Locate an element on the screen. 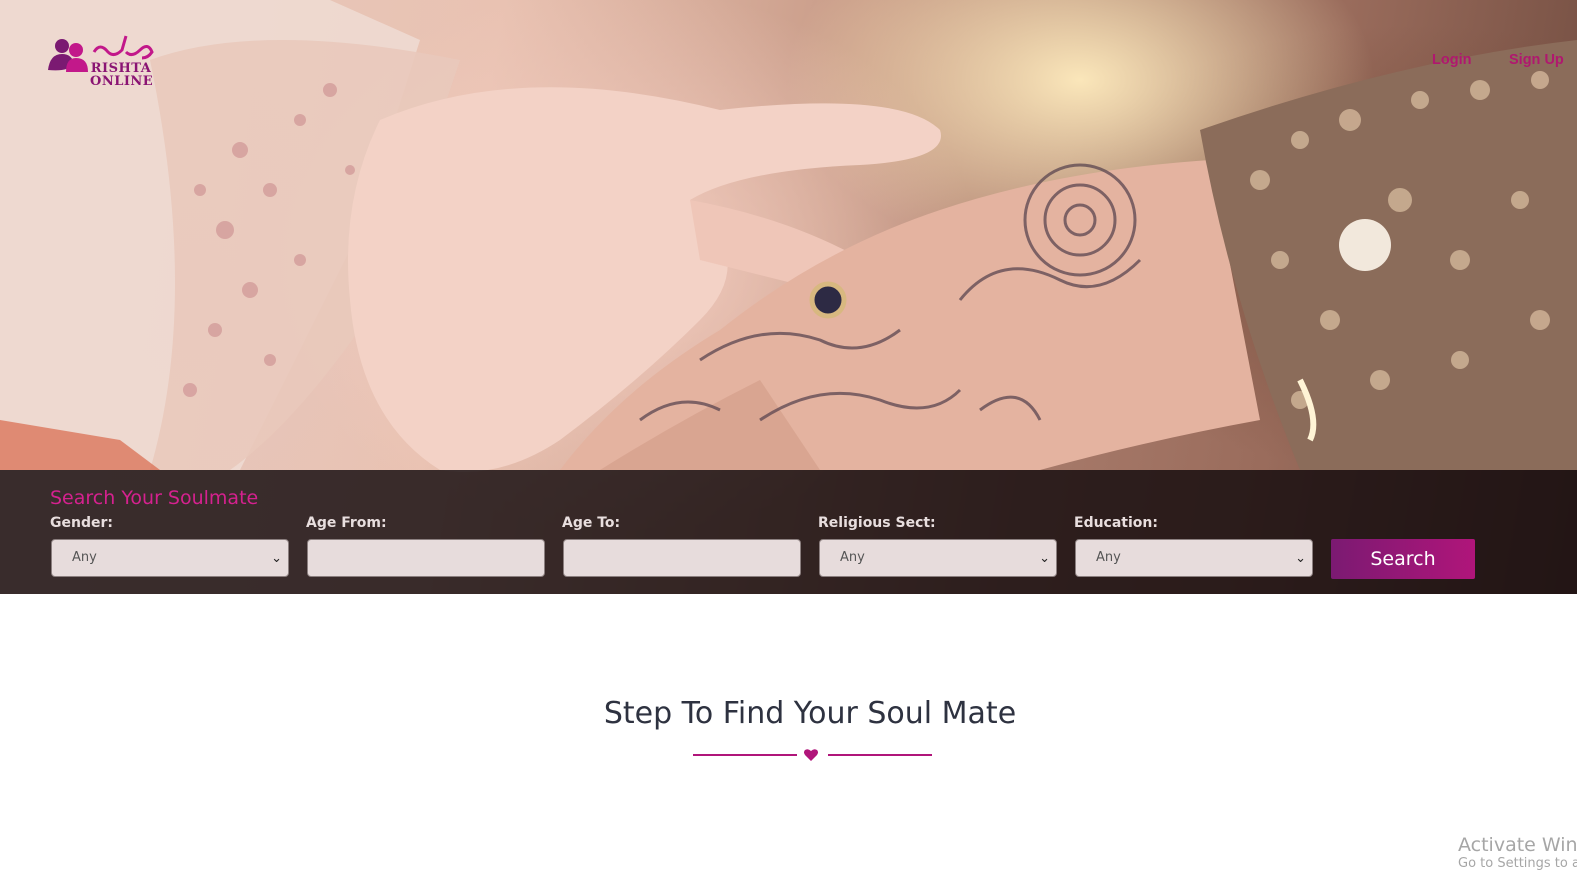 This screenshot has width=1577, height=871. age-to-input is located at coordinates (682, 558).